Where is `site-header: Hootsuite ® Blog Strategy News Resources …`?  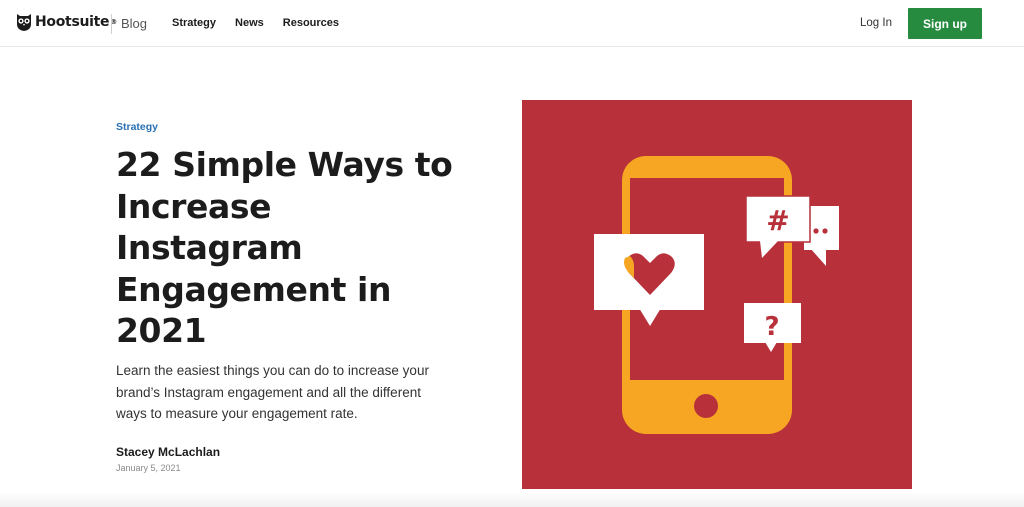 site-header: Hootsuite ® Blog Strategy News Resources … is located at coordinates (512, 23).